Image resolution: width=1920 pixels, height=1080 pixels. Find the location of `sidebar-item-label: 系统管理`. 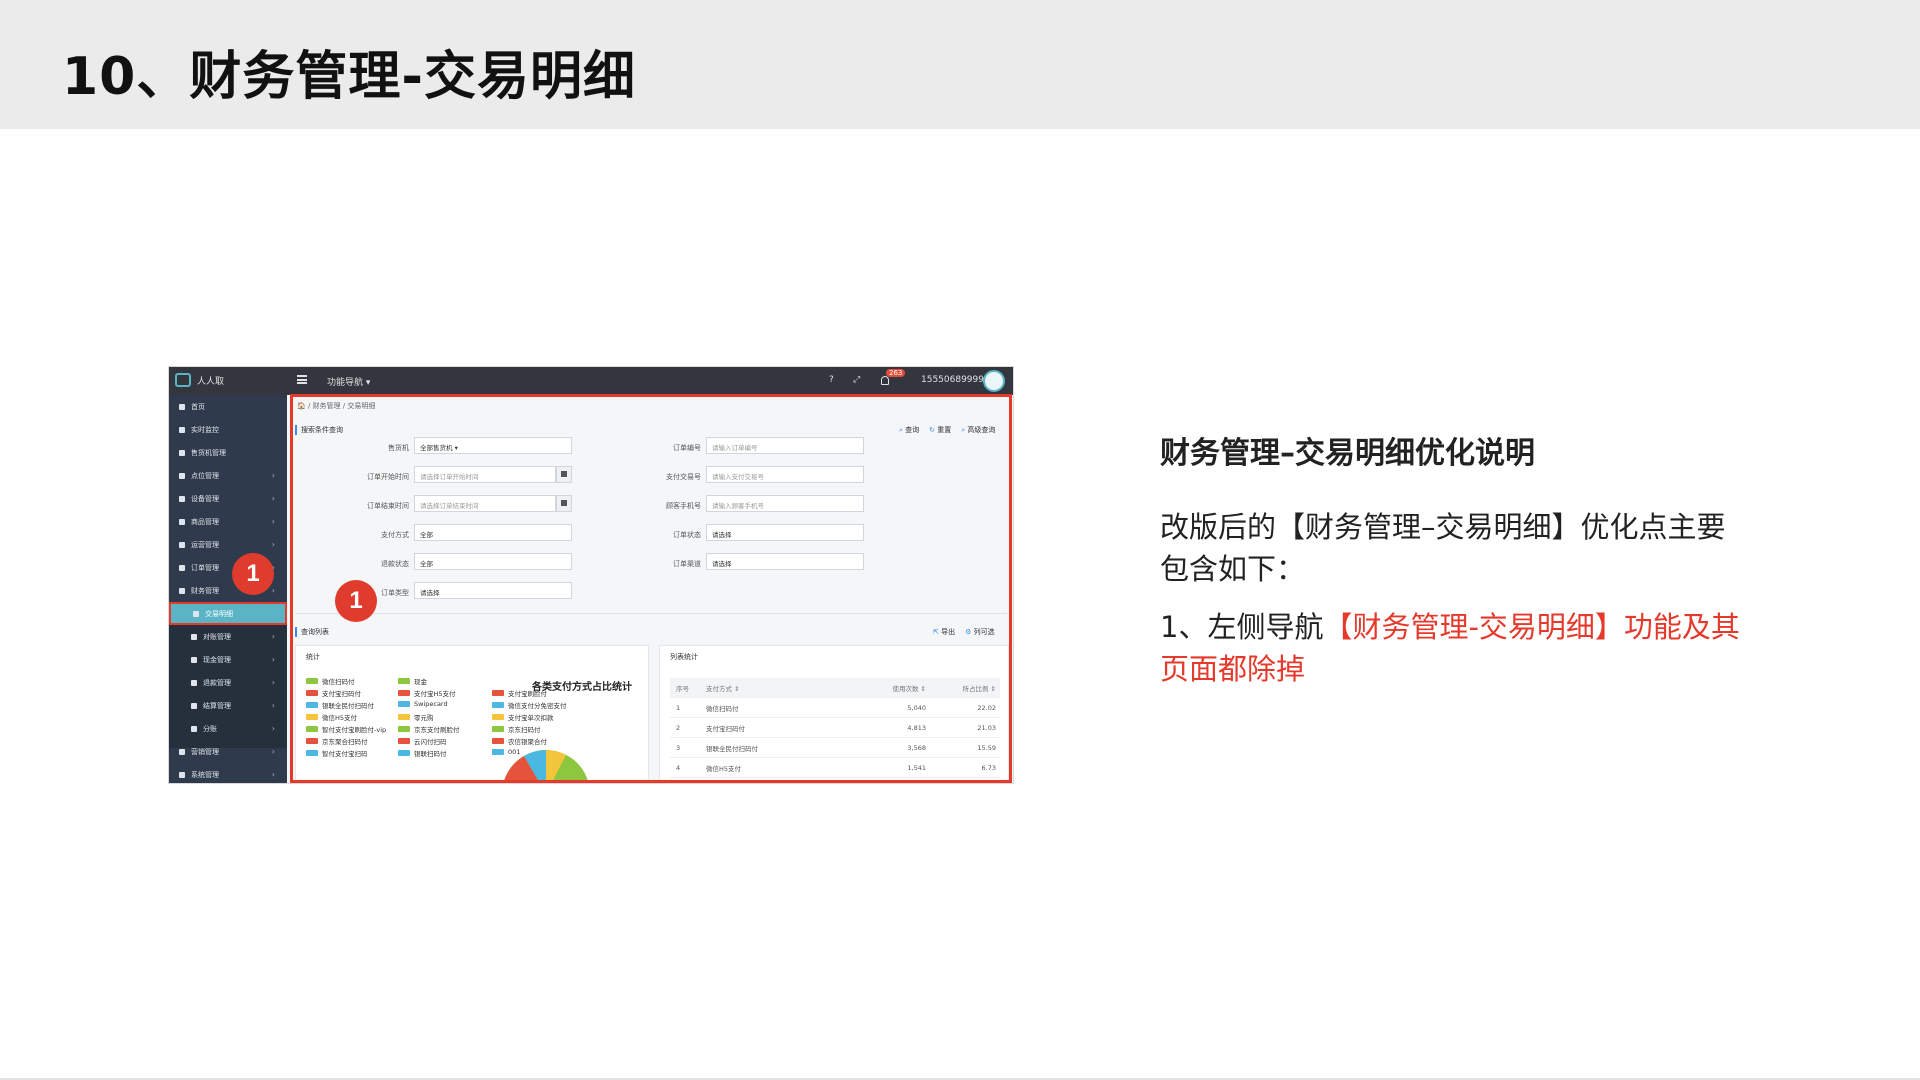

sidebar-item-label: 系统管理 is located at coordinates (205, 774).